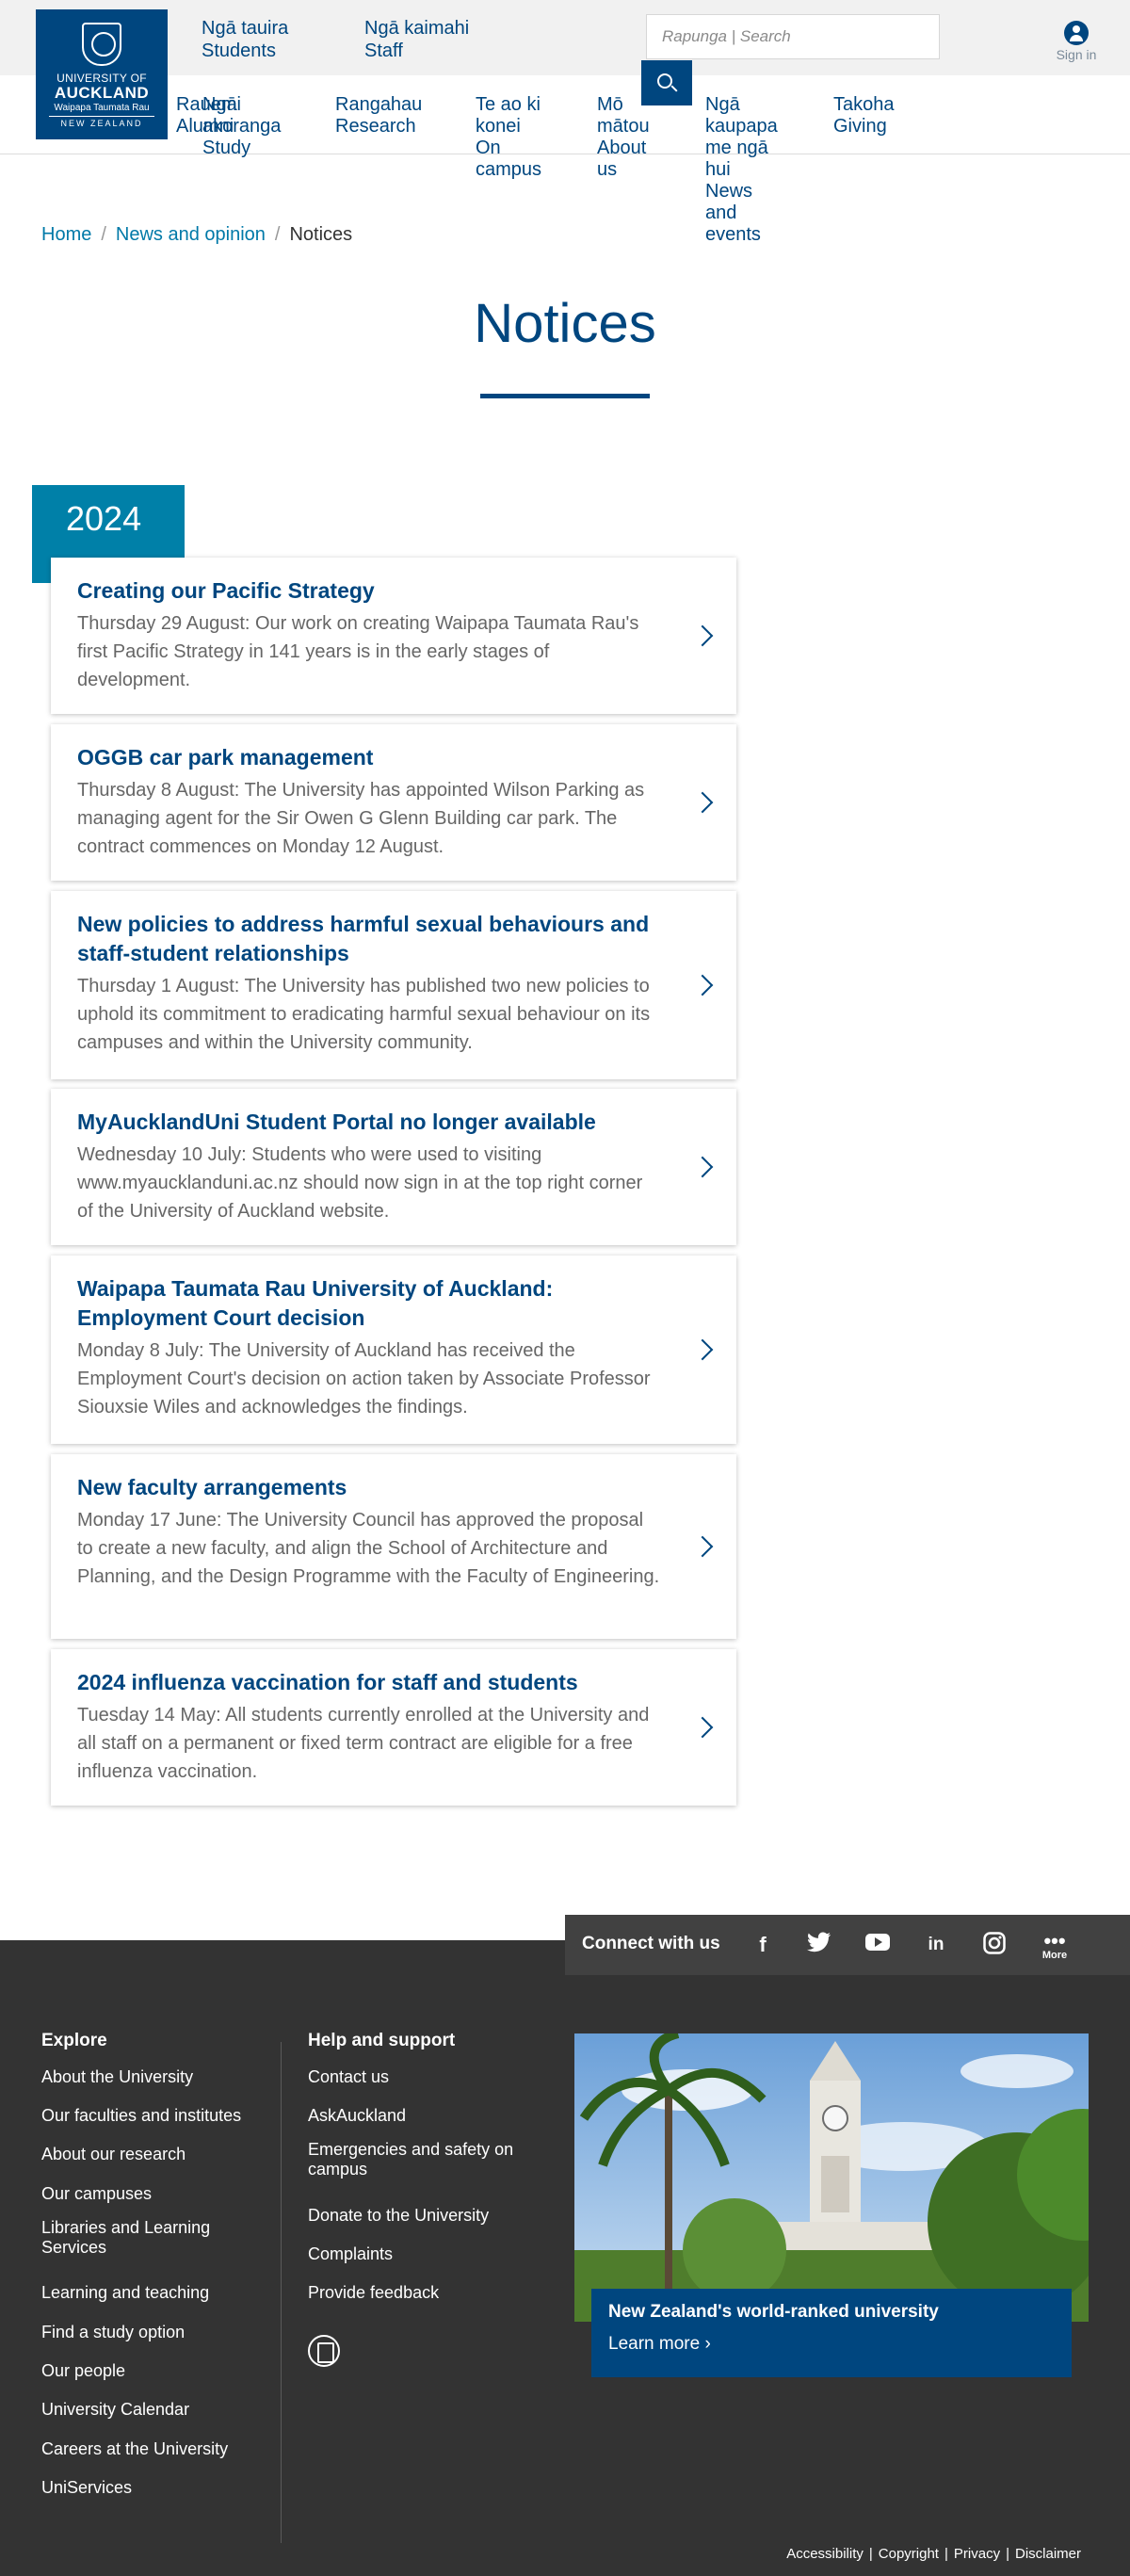  I want to click on nav-item-on-campus: Te ao ki konei On campus, so click(508, 137).